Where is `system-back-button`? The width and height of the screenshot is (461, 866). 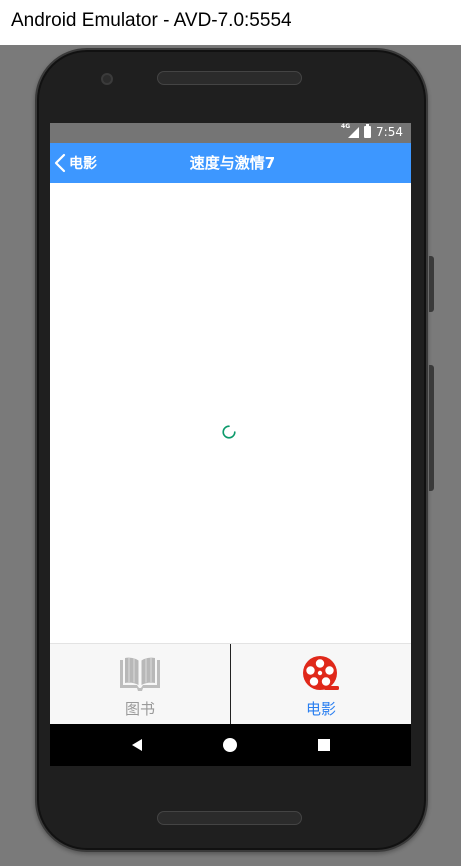 system-back-button is located at coordinates (137, 745).